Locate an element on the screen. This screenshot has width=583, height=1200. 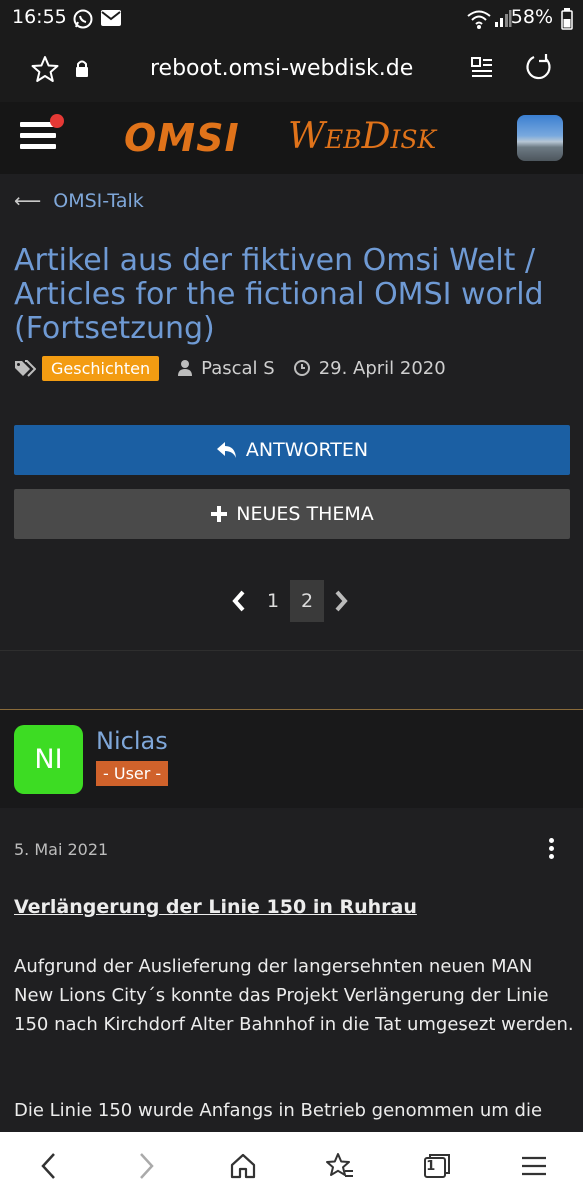
next-page-icon is located at coordinates (341, 601).